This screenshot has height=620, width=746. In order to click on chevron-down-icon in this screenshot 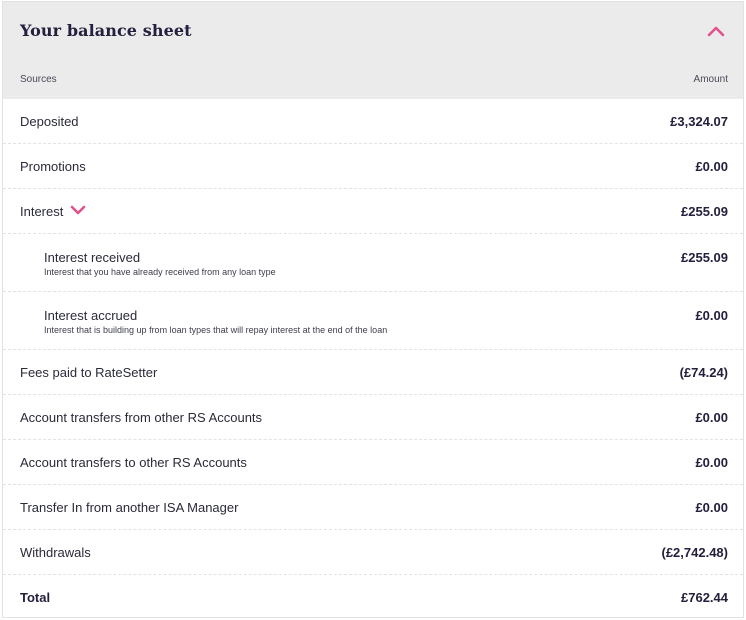, I will do `click(78, 211)`.